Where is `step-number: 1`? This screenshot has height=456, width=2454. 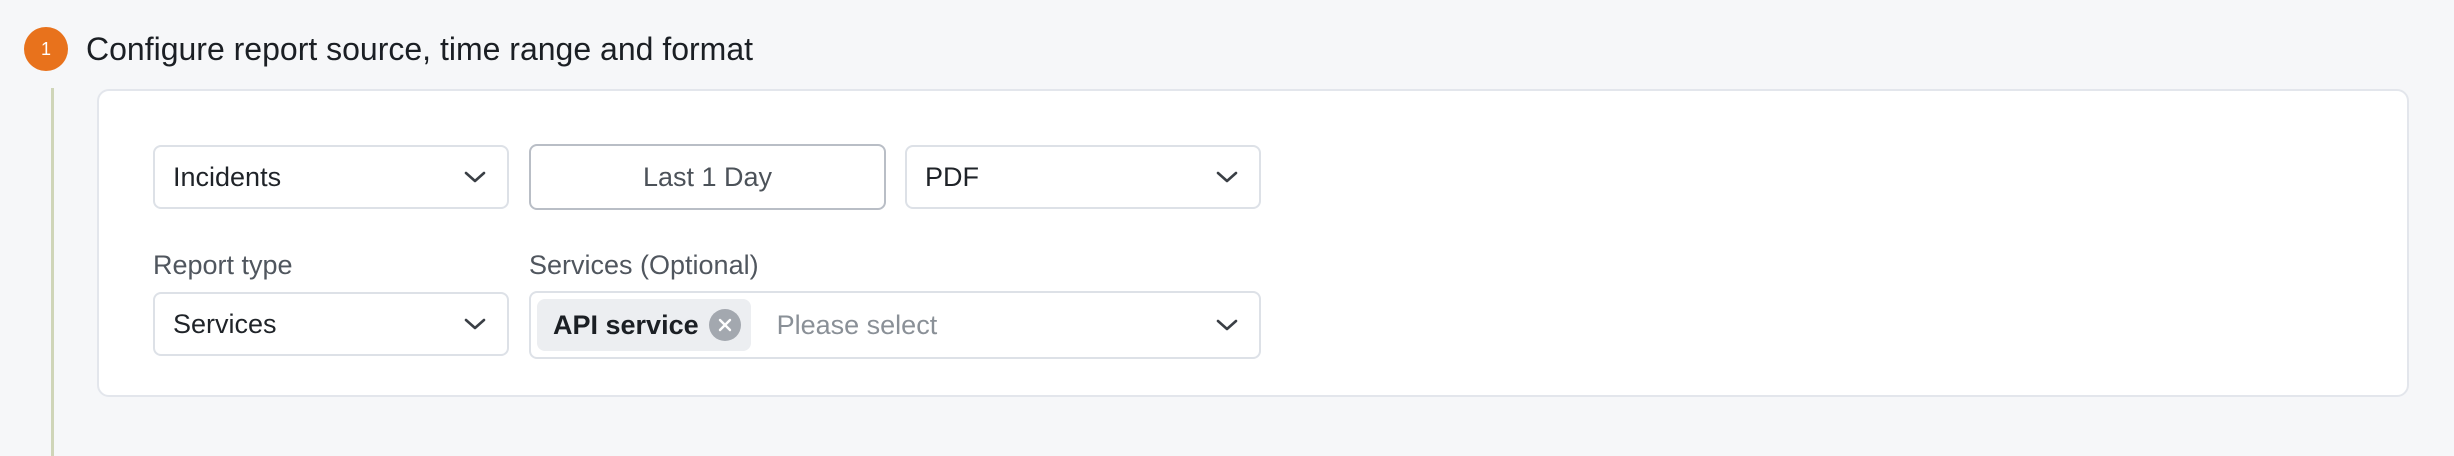
step-number: 1 is located at coordinates (45, 48).